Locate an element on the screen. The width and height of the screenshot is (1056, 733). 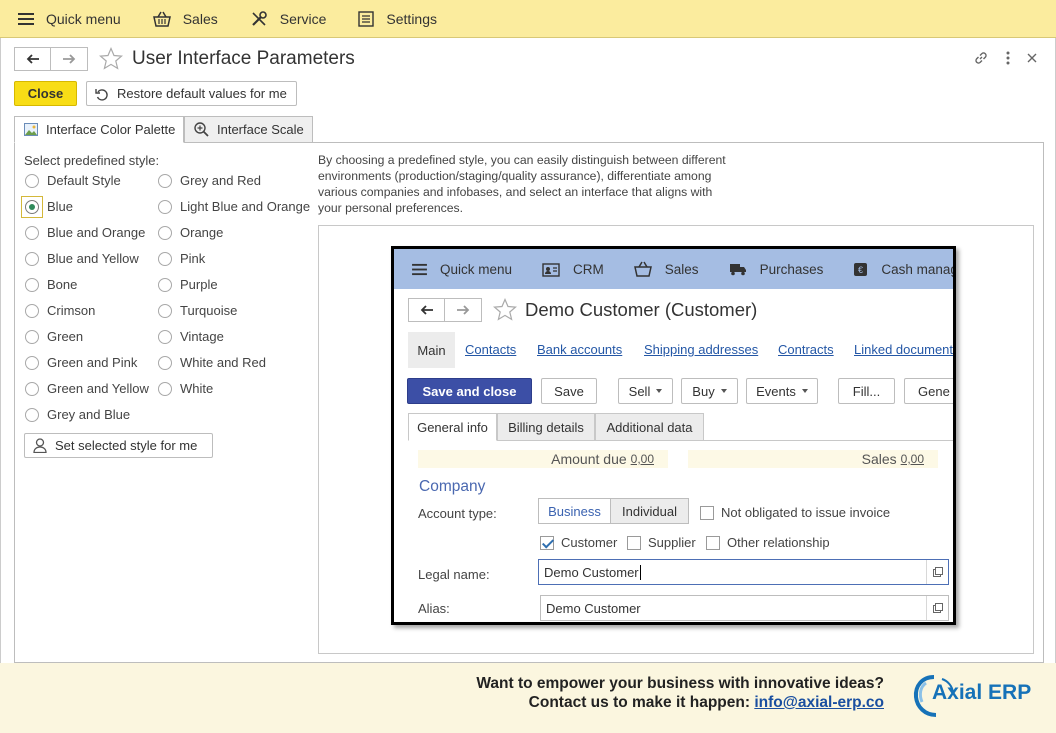
set-style-button: Set selected style for me is located at coordinates (118, 445).